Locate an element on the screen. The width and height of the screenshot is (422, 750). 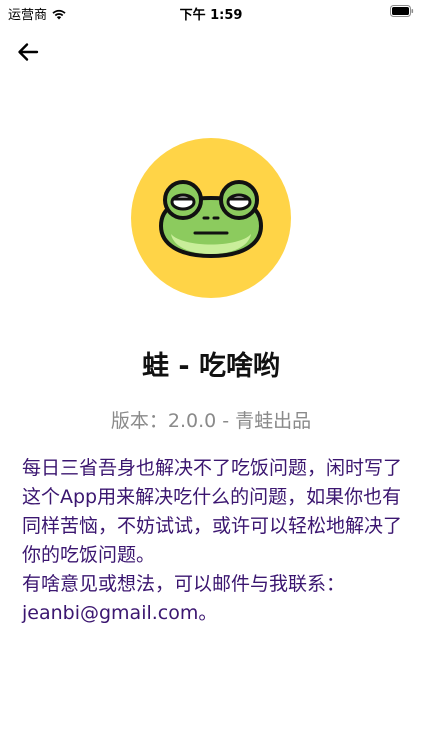
arrow-left-icon is located at coordinates (28, 52).